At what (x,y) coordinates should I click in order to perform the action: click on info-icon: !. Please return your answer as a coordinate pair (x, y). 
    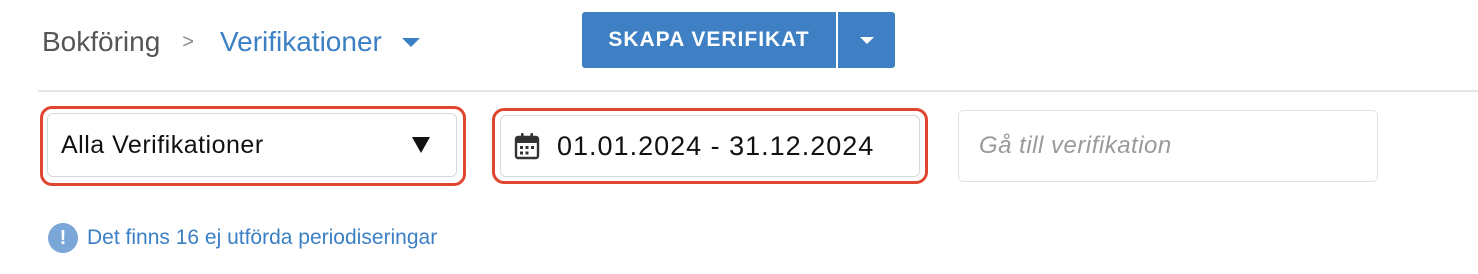
    Looking at the image, I should click on (63, 238).